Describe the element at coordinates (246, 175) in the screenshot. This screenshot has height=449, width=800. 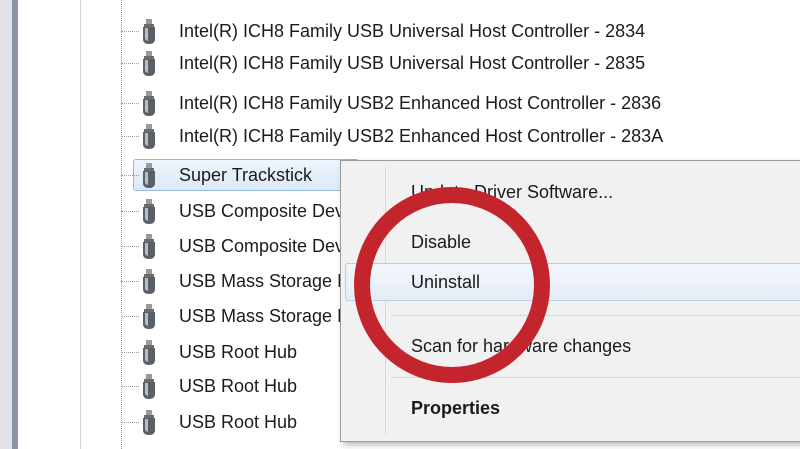
I see `device-tree-item-label: Super Trackstick` at that location.